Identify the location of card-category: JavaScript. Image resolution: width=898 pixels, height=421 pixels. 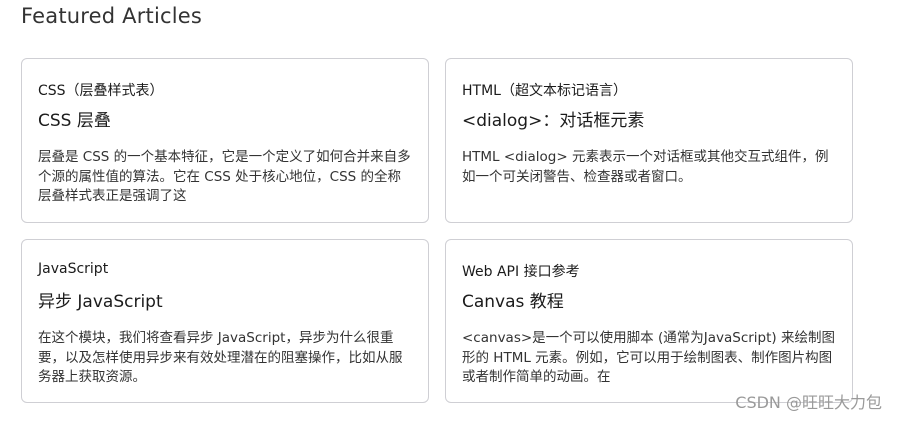
(73, 269).